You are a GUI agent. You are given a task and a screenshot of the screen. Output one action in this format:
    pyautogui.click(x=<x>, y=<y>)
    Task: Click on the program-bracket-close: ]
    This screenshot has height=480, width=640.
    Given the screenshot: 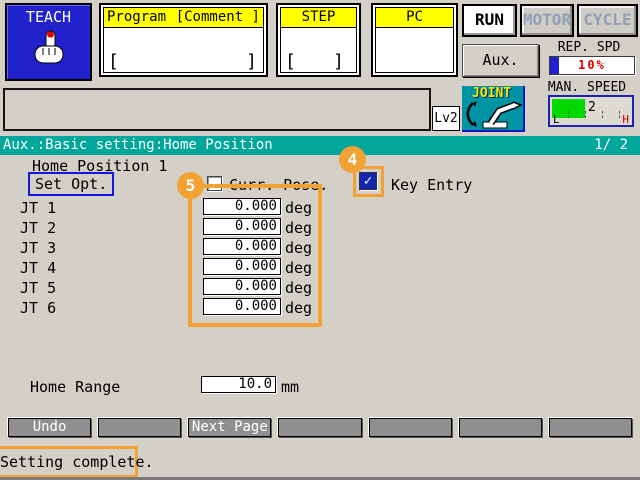 What is the action you would take?
    pyautogui.click(x=251, y=61)
    